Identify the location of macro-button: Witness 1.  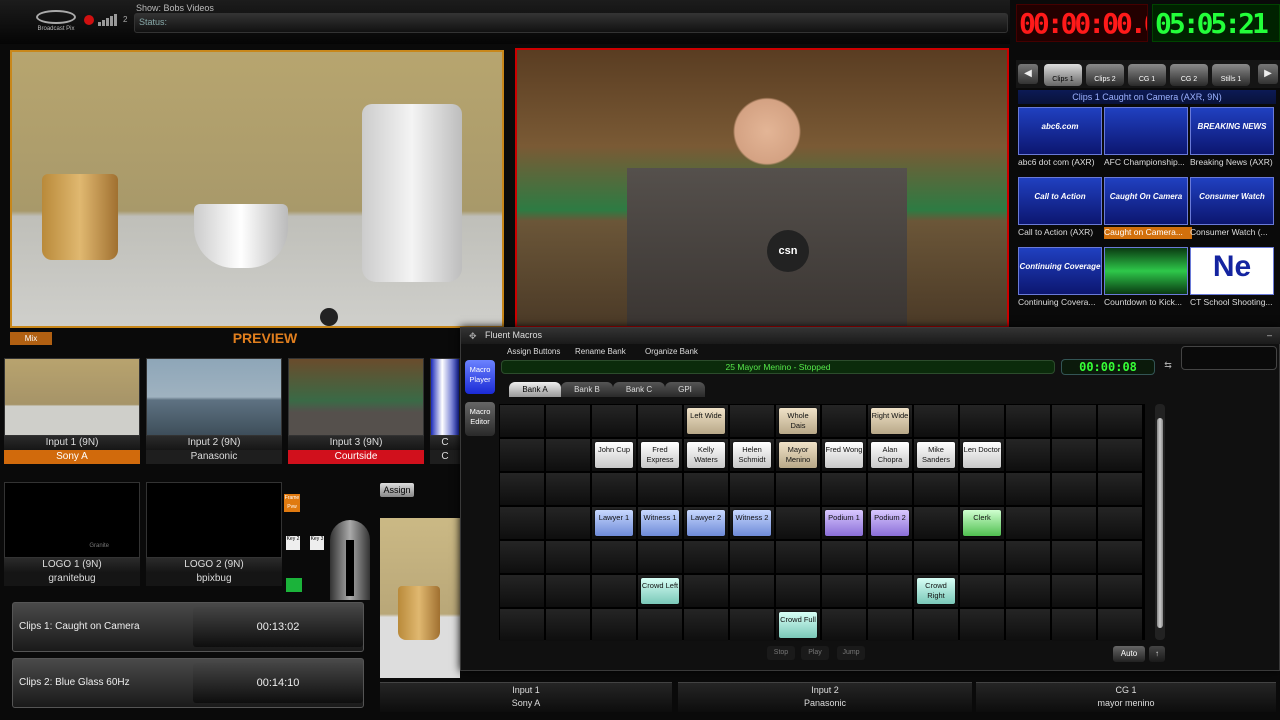
(660, 523).